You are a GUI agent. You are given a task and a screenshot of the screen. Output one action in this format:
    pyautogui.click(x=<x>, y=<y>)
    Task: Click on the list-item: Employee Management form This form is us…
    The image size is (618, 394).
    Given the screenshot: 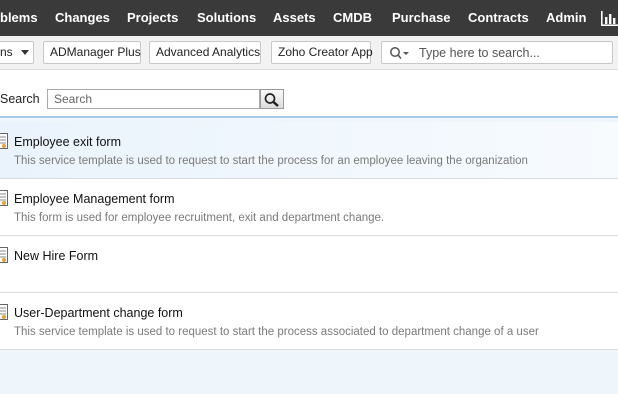 What is the action you would take?
    pyautogui.click(x=309, y=207)
    